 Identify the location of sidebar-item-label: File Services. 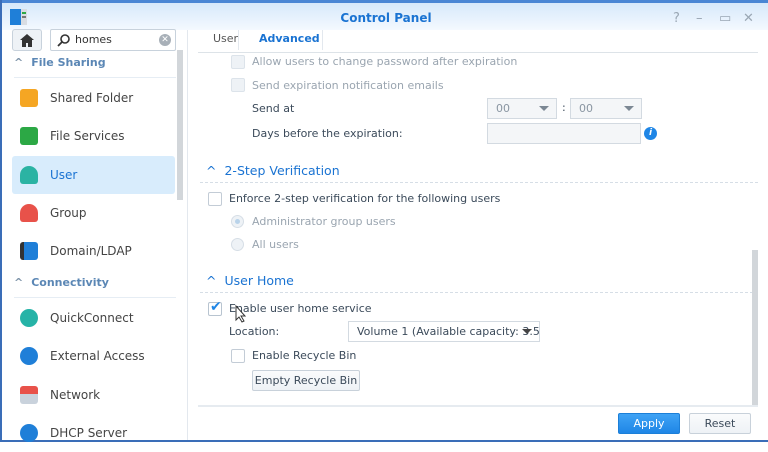
(87, 136).